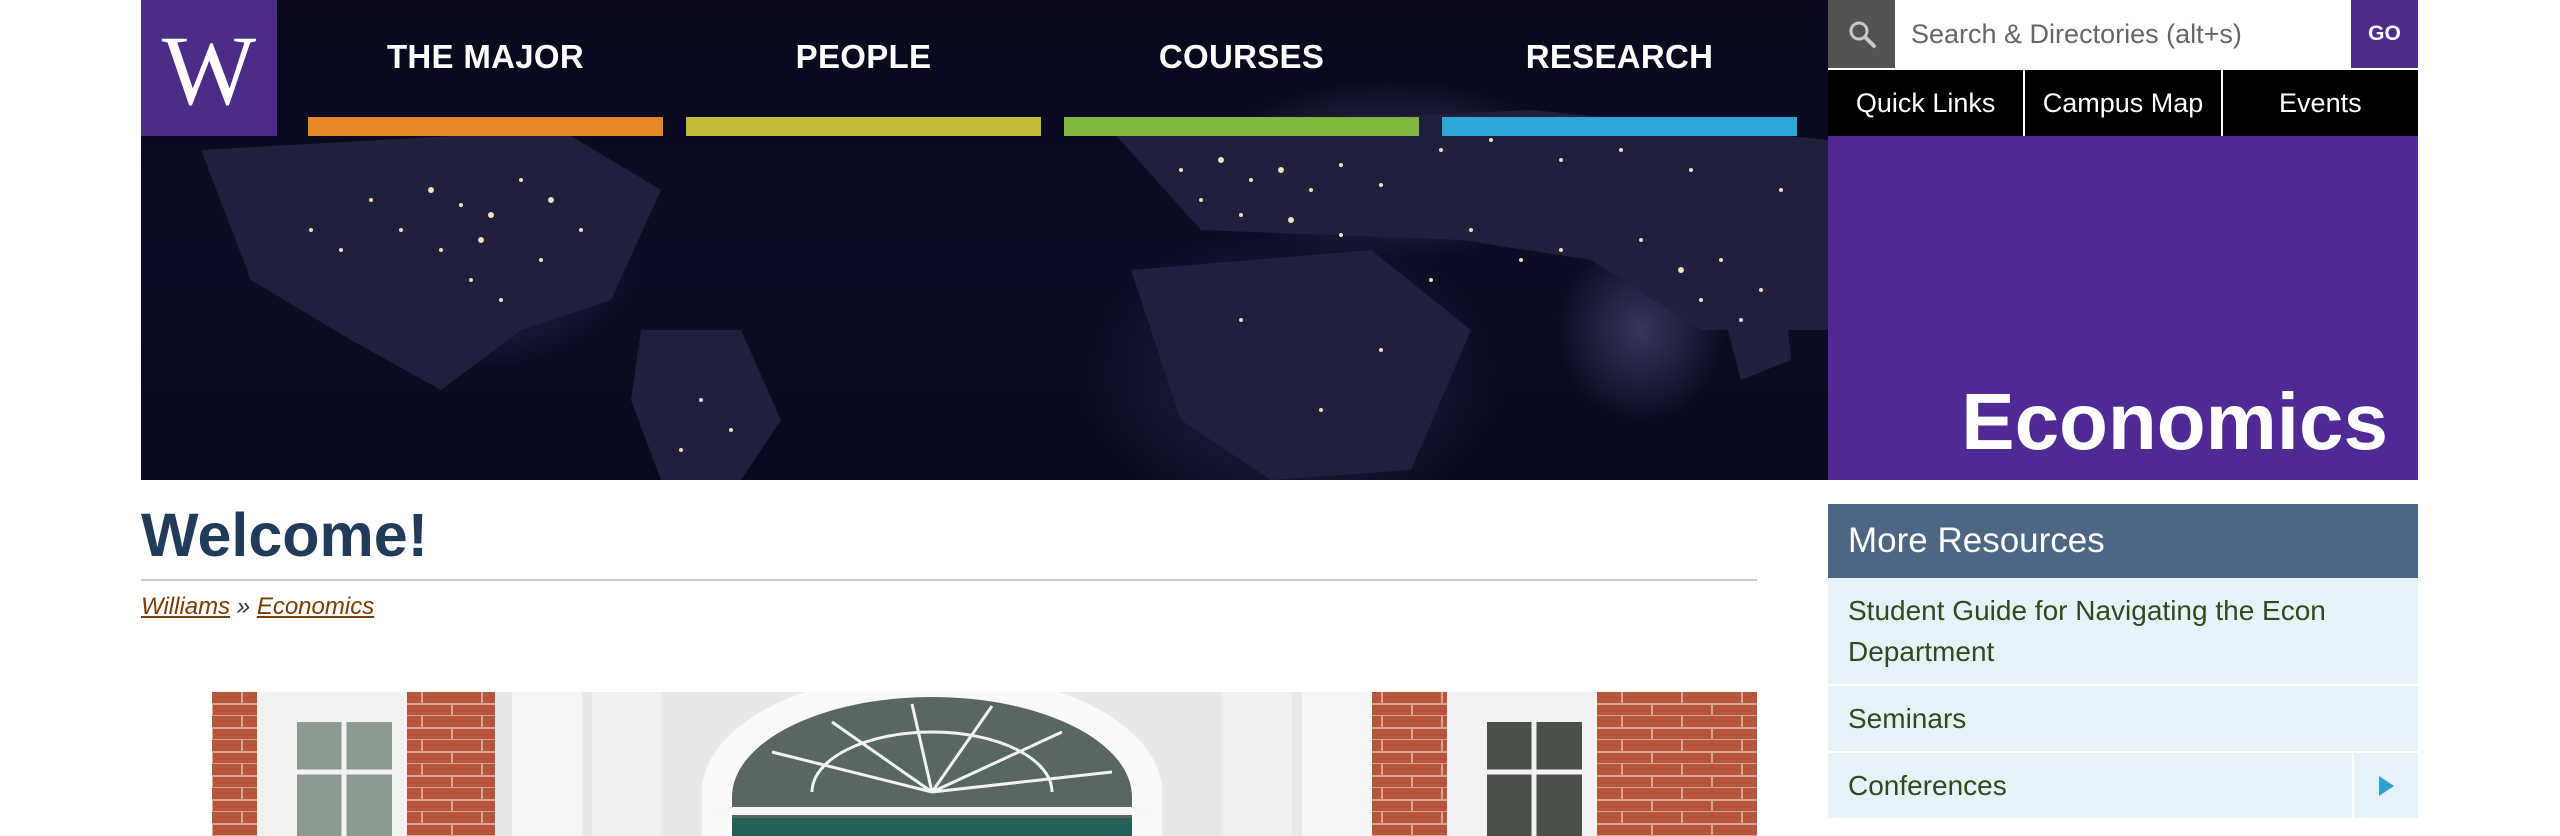  I want to click on search-bar: GO, so click(2123, 34).